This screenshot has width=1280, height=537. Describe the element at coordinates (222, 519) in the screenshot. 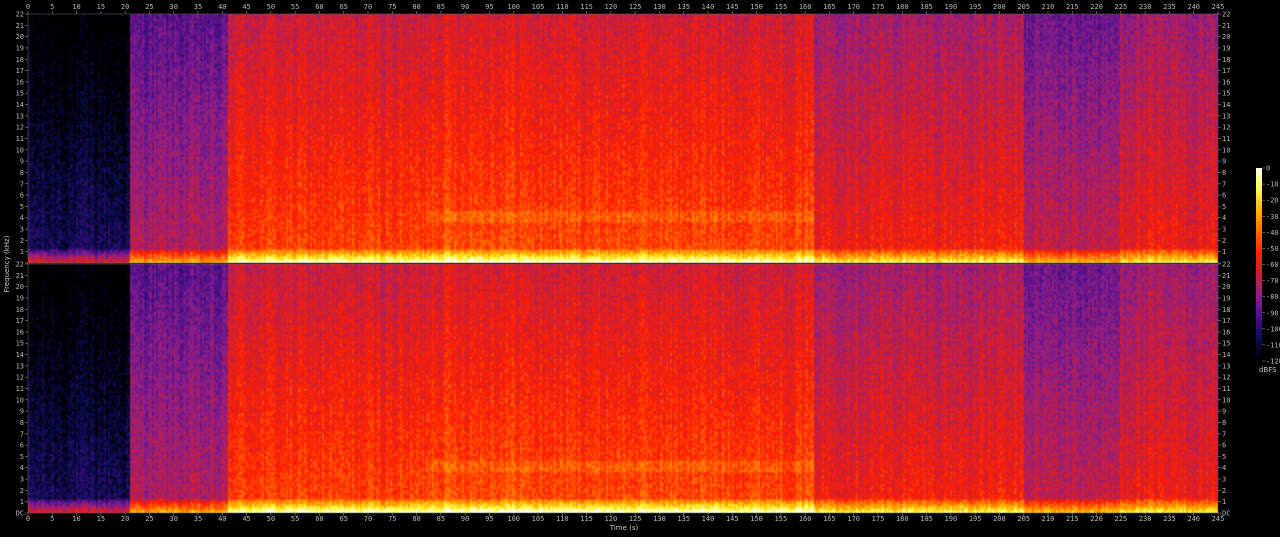

I see `x-tick-label-bottom: 40` at that location.